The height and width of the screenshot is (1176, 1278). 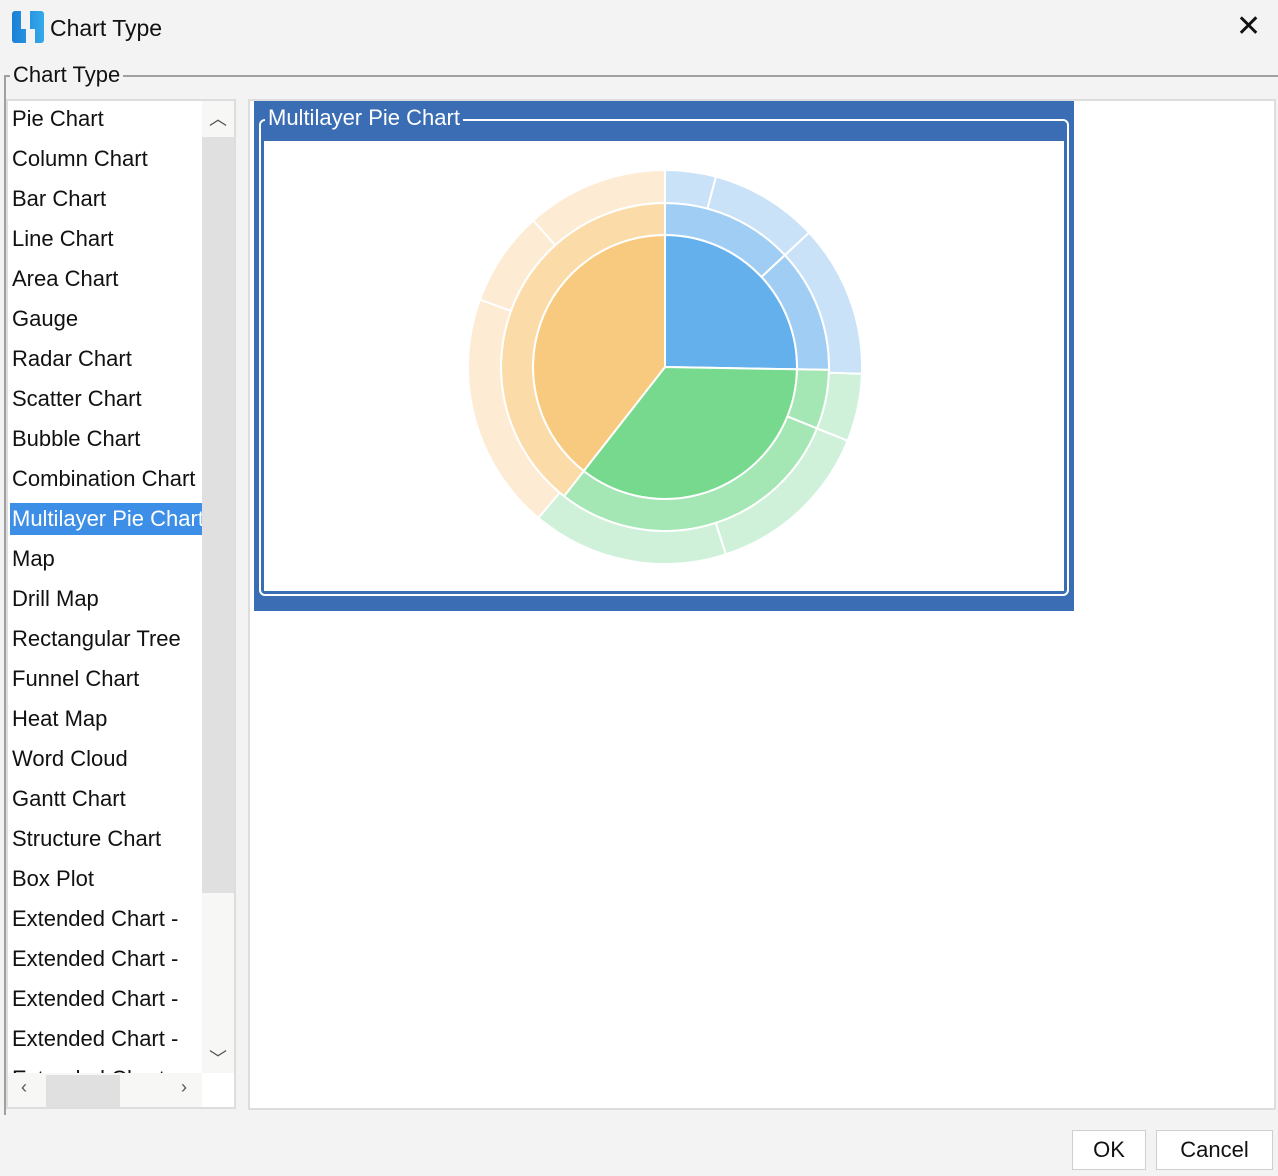 I want to click on vertical-scroll-thumb, so click(x=218, y=515).